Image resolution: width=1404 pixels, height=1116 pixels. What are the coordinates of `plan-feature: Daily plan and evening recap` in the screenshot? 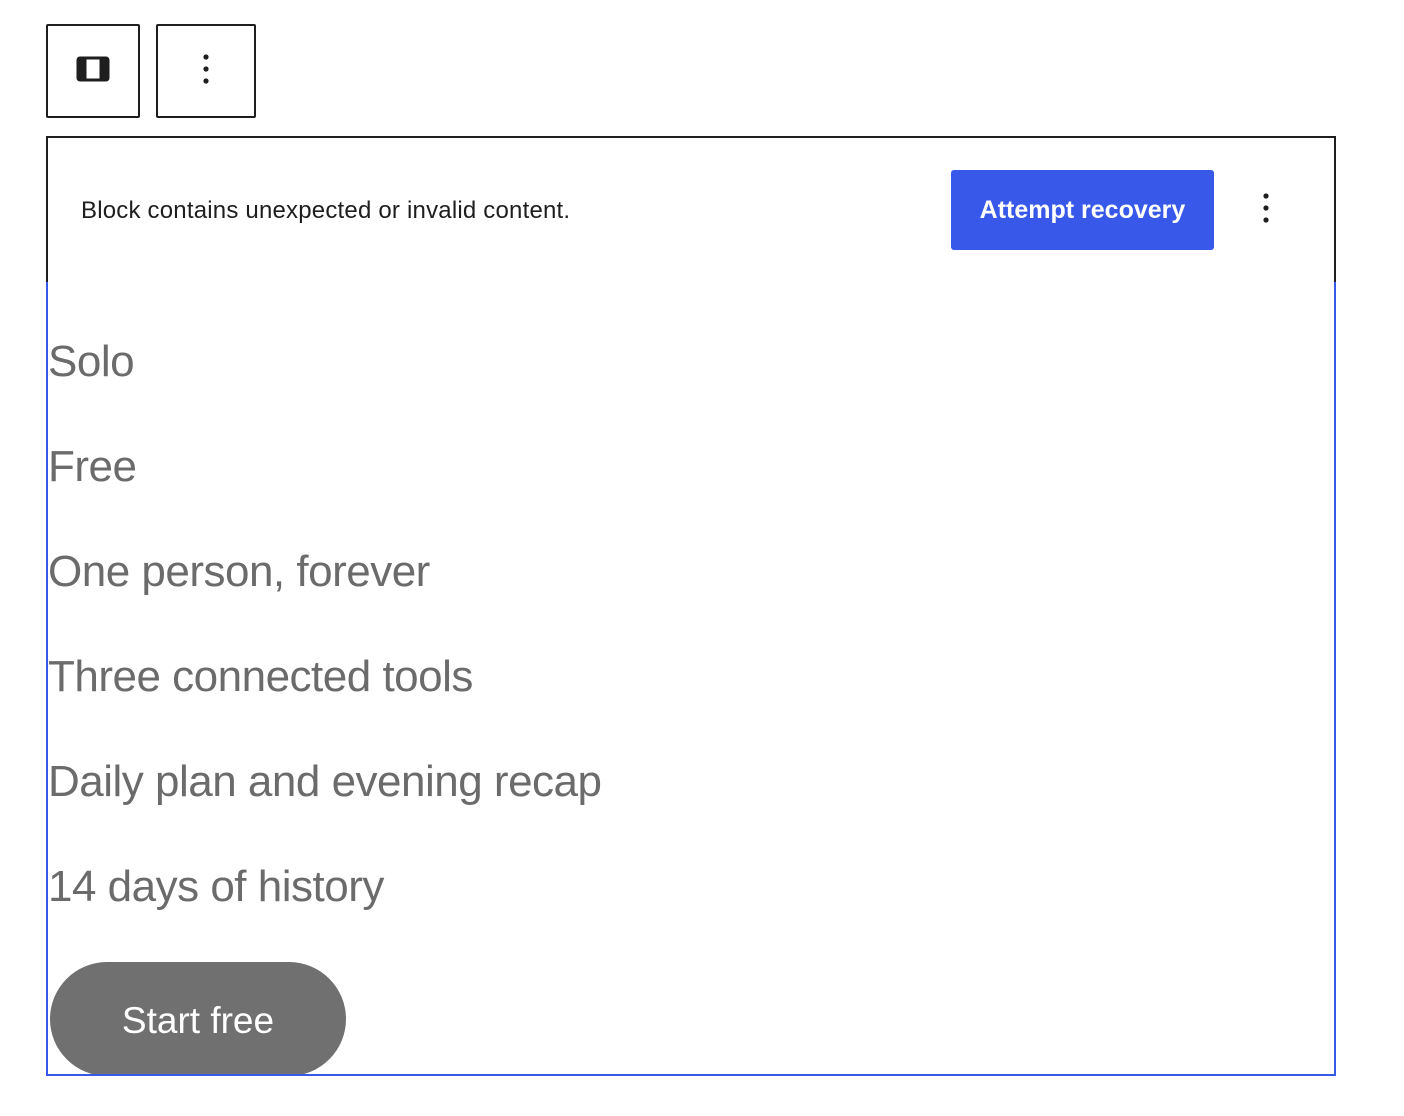 It's located at (325, 781).